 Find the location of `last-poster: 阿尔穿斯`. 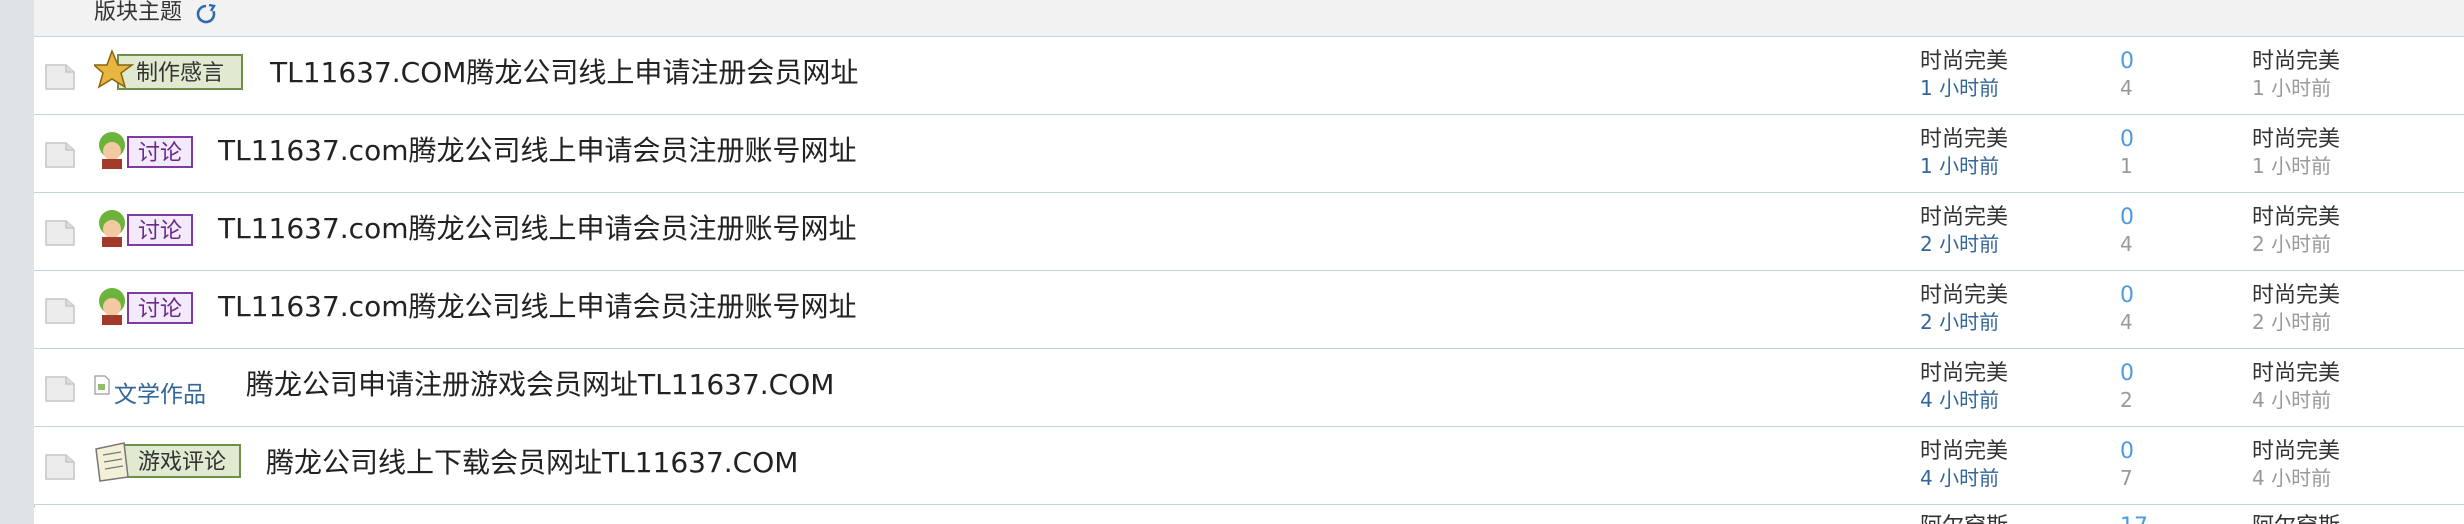

last-poster: 阿尔穿斯 is located at coordinates (2296, 519).